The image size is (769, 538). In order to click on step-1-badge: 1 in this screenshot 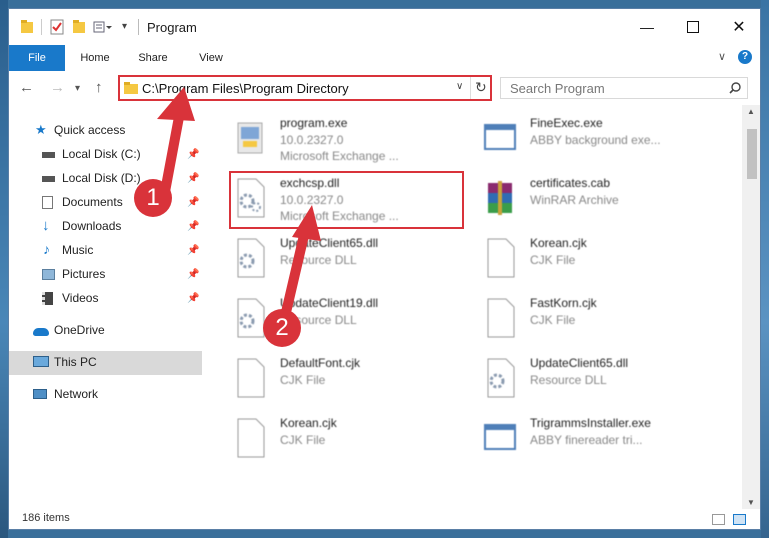, I will do `click(153, 198)`.